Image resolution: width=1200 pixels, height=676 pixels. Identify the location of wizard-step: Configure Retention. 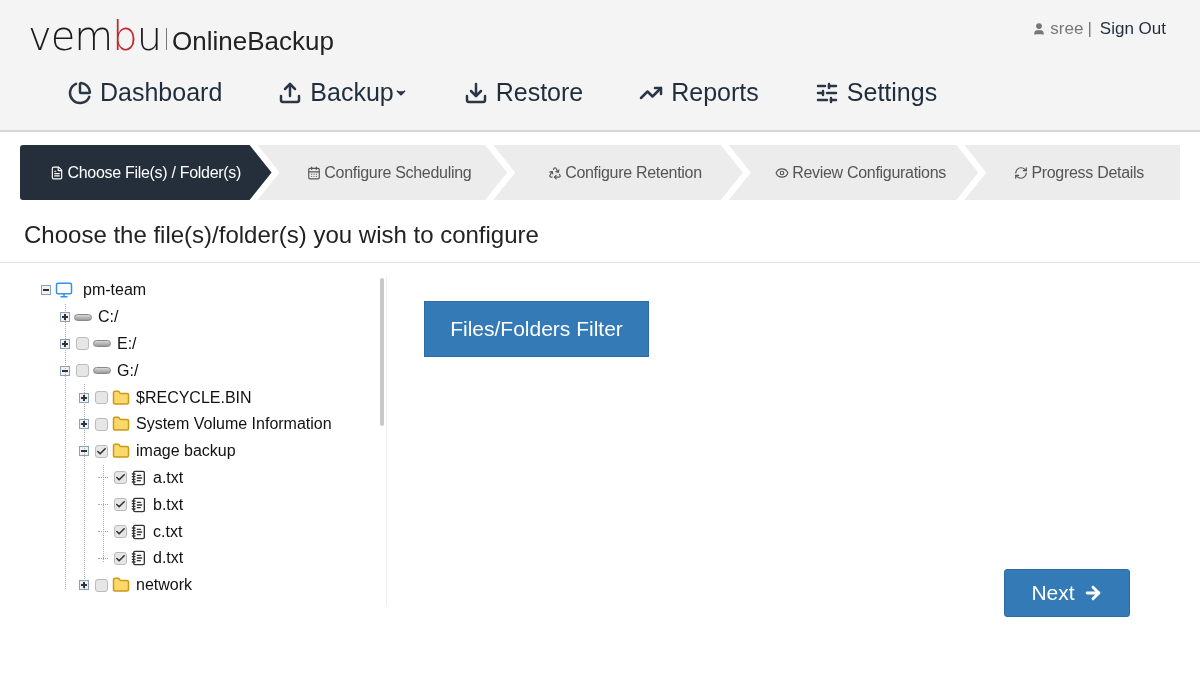
(618, 172).